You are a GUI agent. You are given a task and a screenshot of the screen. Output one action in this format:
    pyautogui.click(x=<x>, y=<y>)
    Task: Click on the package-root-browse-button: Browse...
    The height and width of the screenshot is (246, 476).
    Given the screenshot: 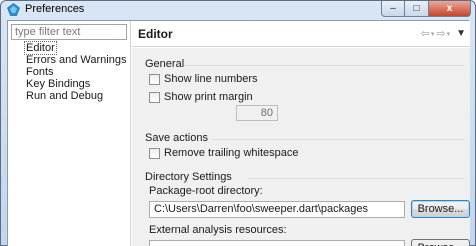 What is the action you would take?
    pyautogui.click(x=440, y=209)
    